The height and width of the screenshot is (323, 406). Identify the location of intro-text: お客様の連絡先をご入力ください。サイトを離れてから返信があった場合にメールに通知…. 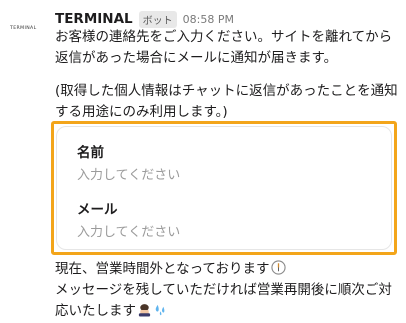
(224, 47).